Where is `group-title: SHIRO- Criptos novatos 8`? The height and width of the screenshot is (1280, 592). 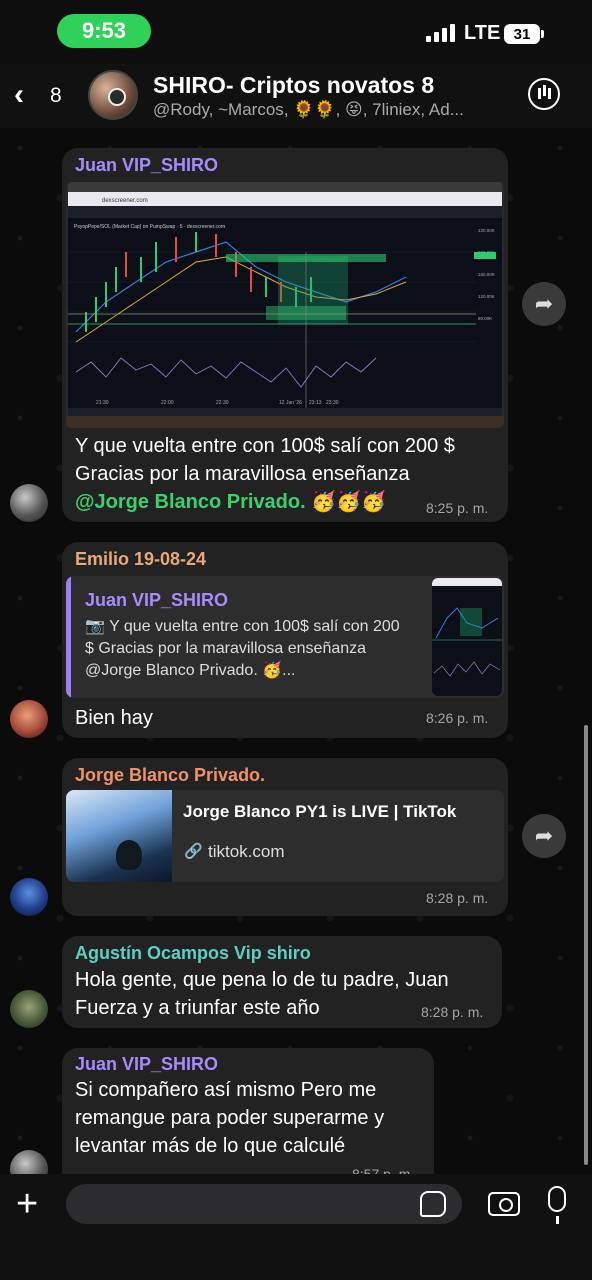 group-title: SHIRO- Criptos novatos 8 is located at coordinates (293, 85).